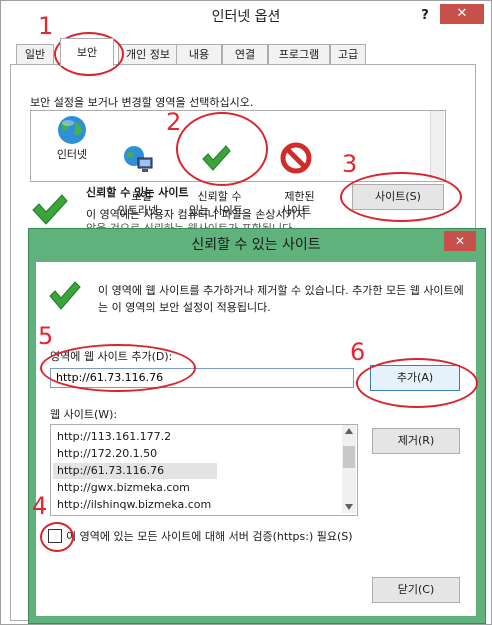 The image size is (492, 625). What do you see at coordinates (245, 54) in the screenshot?
I see `tab-connections: 연결` at bounding box center [245, 54].